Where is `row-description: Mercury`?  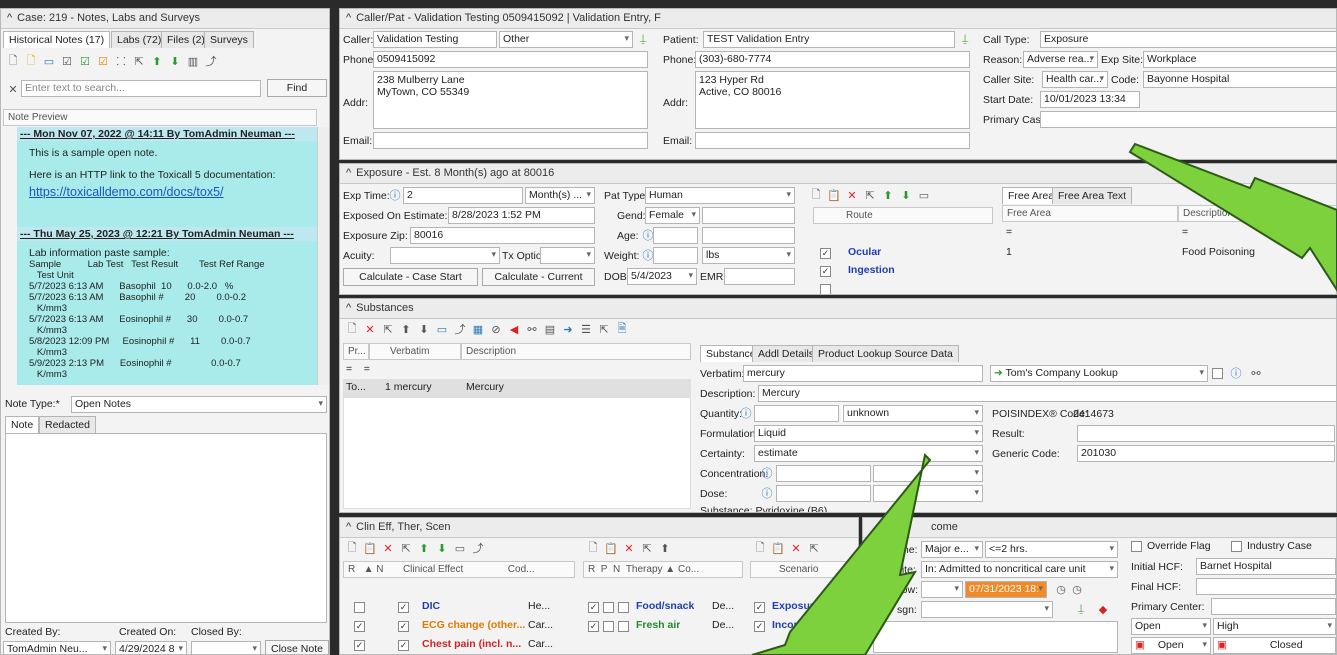
row-description: Mercury is located at coordinates (485, 387).